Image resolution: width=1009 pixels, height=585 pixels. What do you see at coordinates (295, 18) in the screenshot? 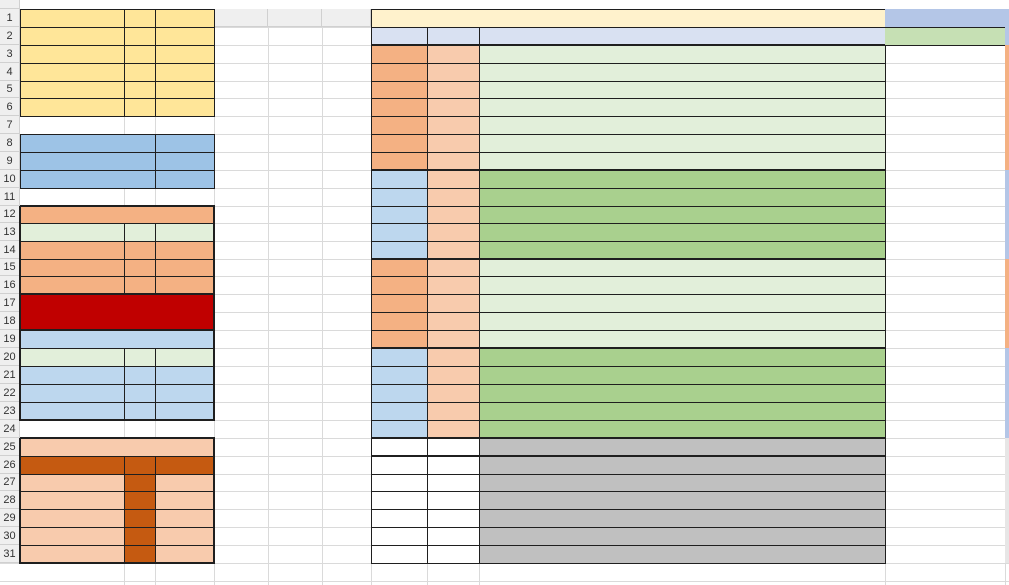
I see `column-header-e` at bounding box center [295, 18].